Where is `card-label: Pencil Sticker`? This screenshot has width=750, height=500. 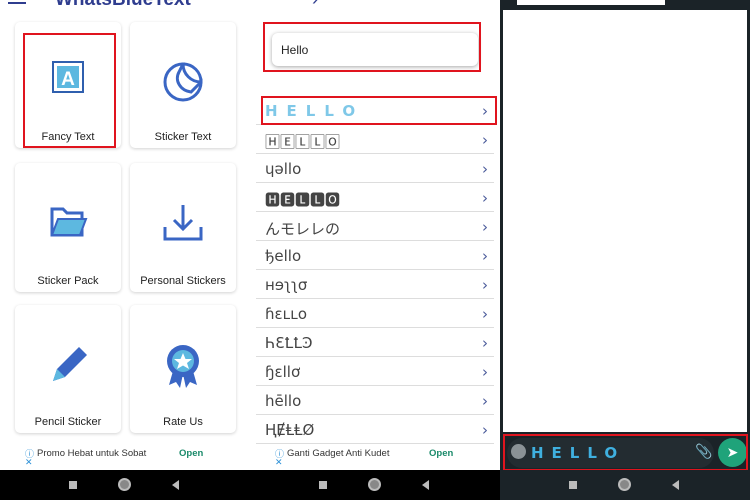 card-label: Pencil Sticker is located at coordinates (68, 422).